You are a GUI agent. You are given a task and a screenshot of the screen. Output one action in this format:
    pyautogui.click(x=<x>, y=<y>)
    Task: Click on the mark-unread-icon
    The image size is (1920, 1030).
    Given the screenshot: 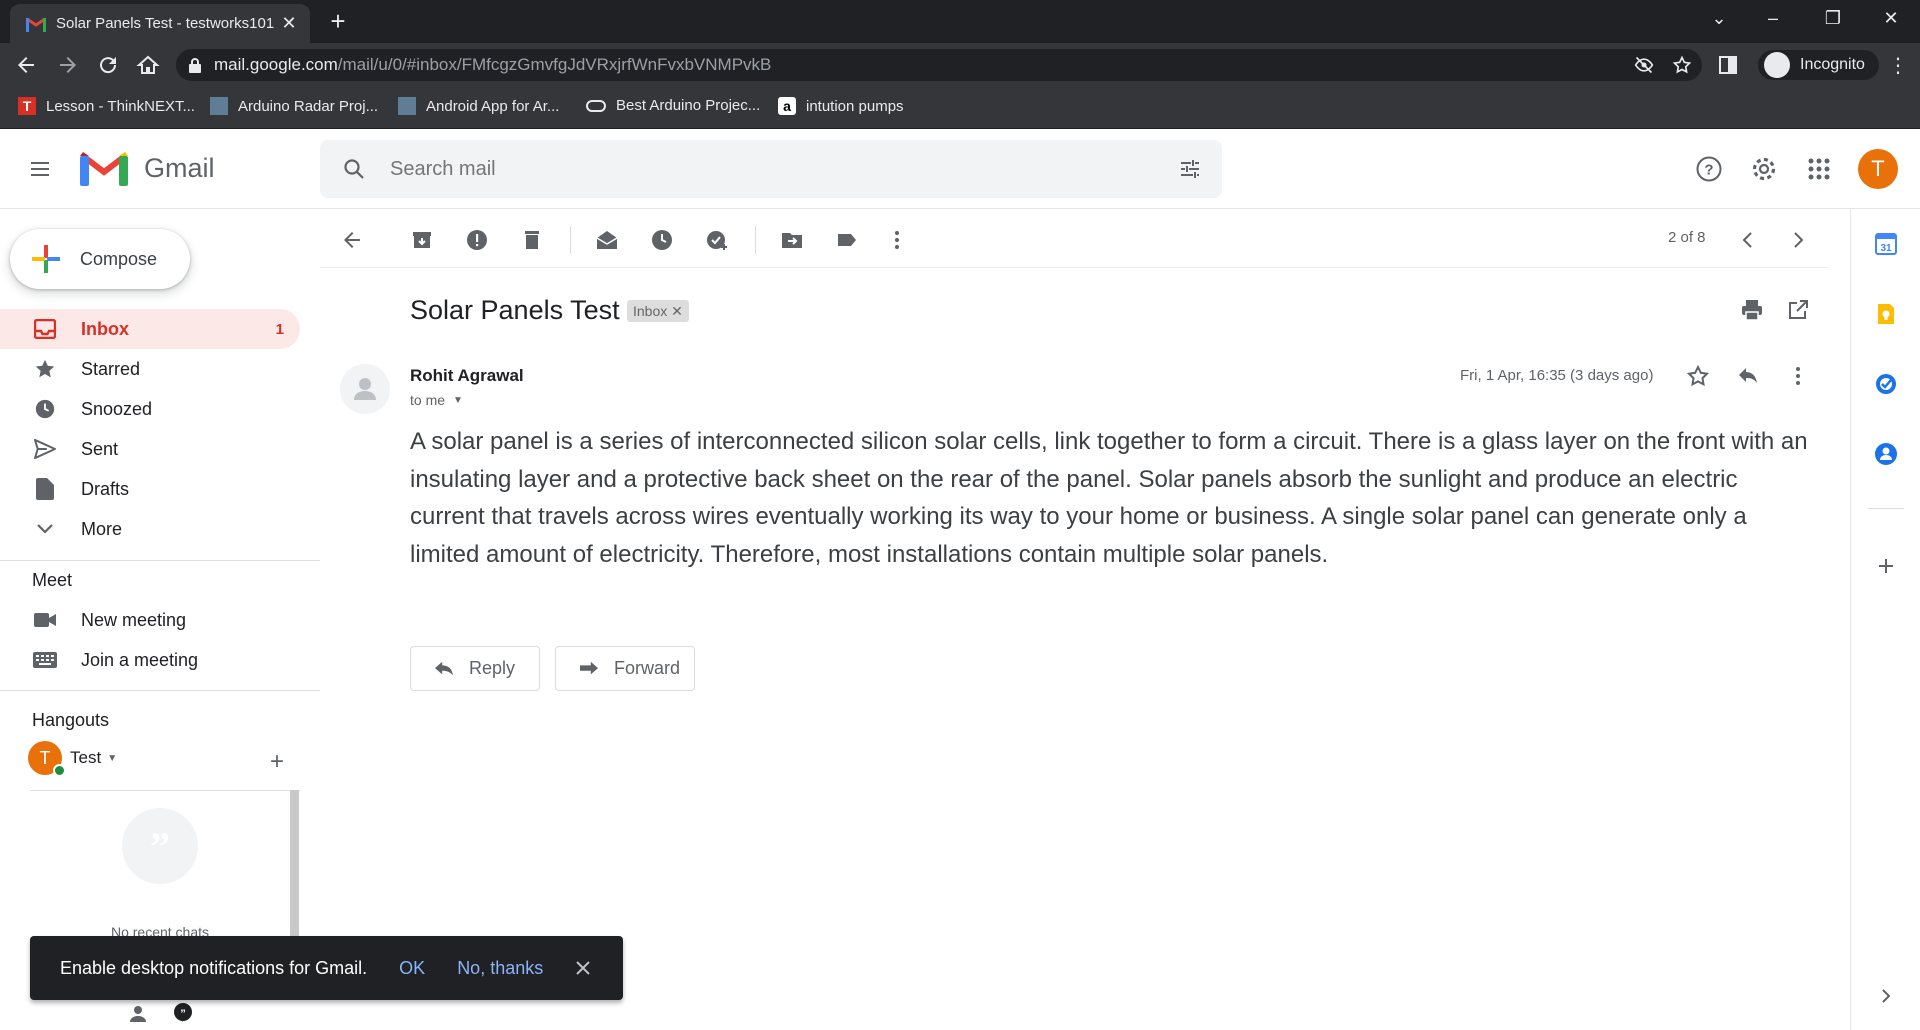 What is the action you would take?
    pyautogui.click(x=607, y=240)
    